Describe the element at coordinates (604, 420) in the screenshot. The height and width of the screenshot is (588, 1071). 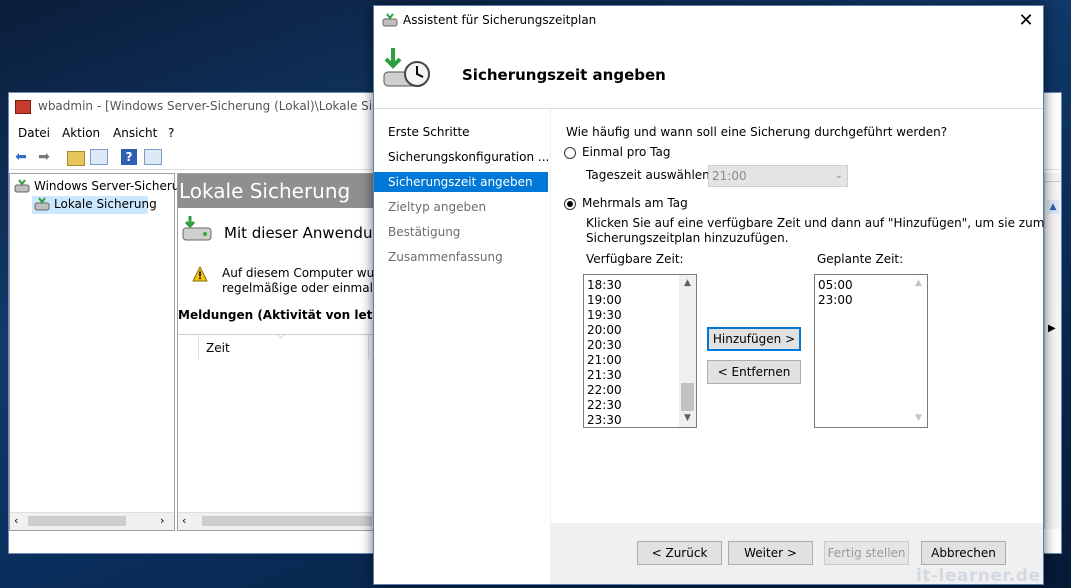
I see `available-time-item: 23:30` at that location.